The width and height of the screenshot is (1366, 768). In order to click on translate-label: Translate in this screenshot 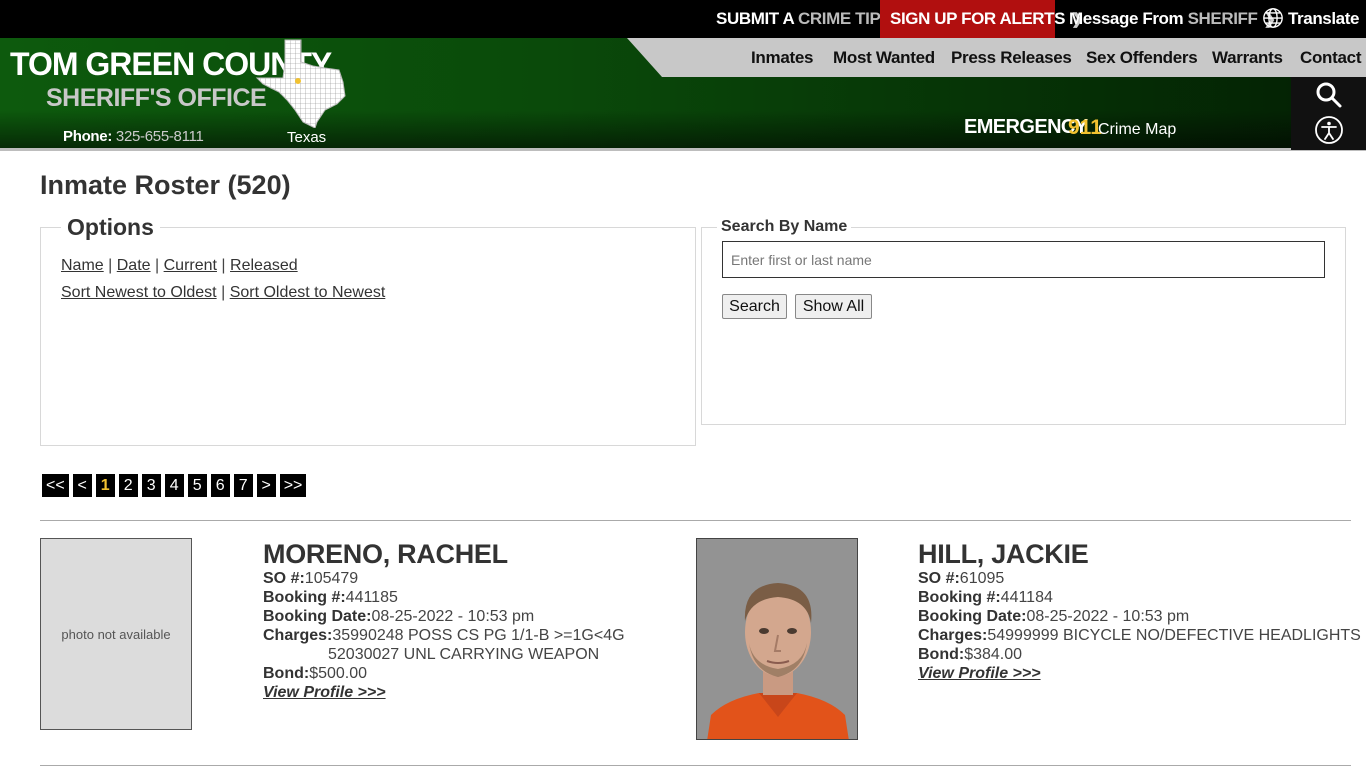, I will do `click(1324, 18)`.